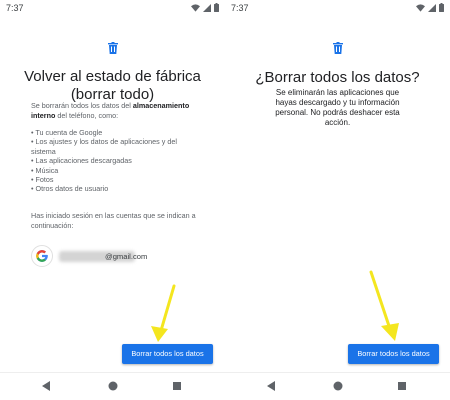 The height and width of the screenshot is (400, 450). What do you see at coordinates (126, 256) in the screenshot?
I see `email-domain: @gmail.com` at bounding box center [126, 256].